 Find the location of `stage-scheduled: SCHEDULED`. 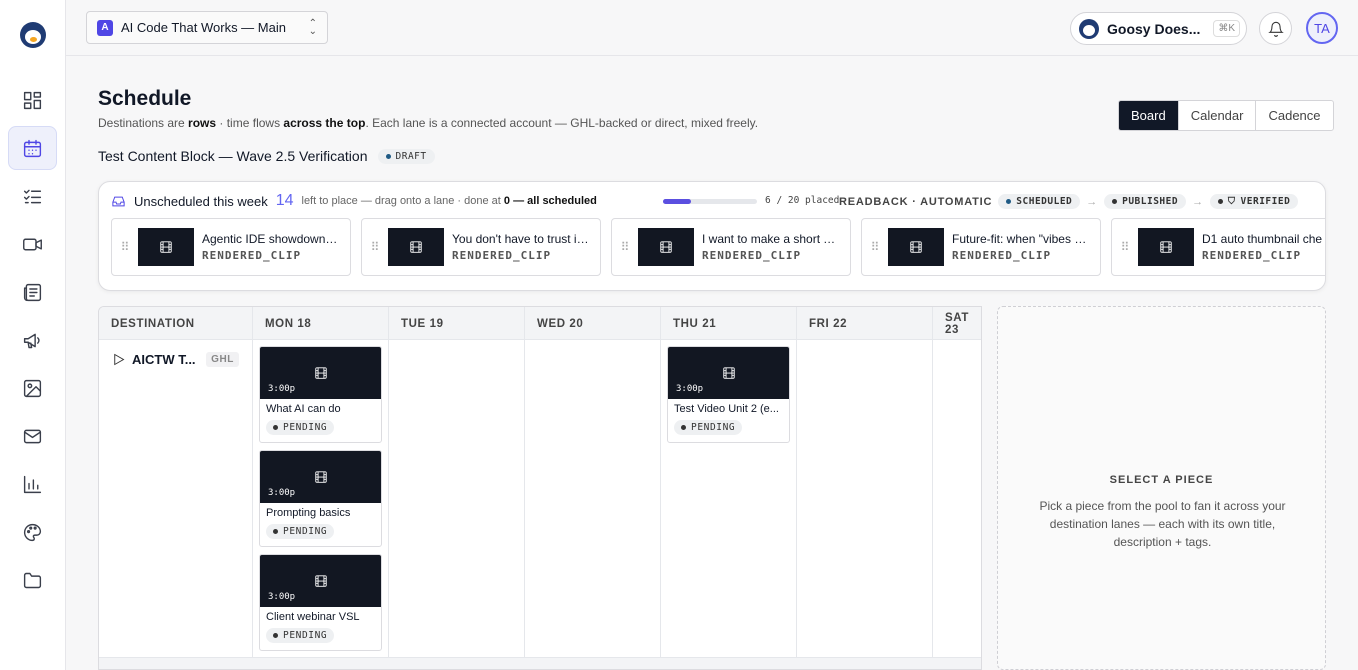

stage-scheduled: SCHEDULED is located at coordinates (1039, 201).